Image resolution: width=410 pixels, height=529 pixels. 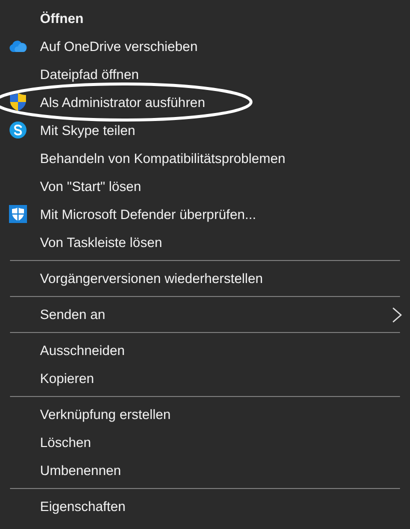 I want to click on menu-item: Ausschneiden, so click(x=82, y=350).